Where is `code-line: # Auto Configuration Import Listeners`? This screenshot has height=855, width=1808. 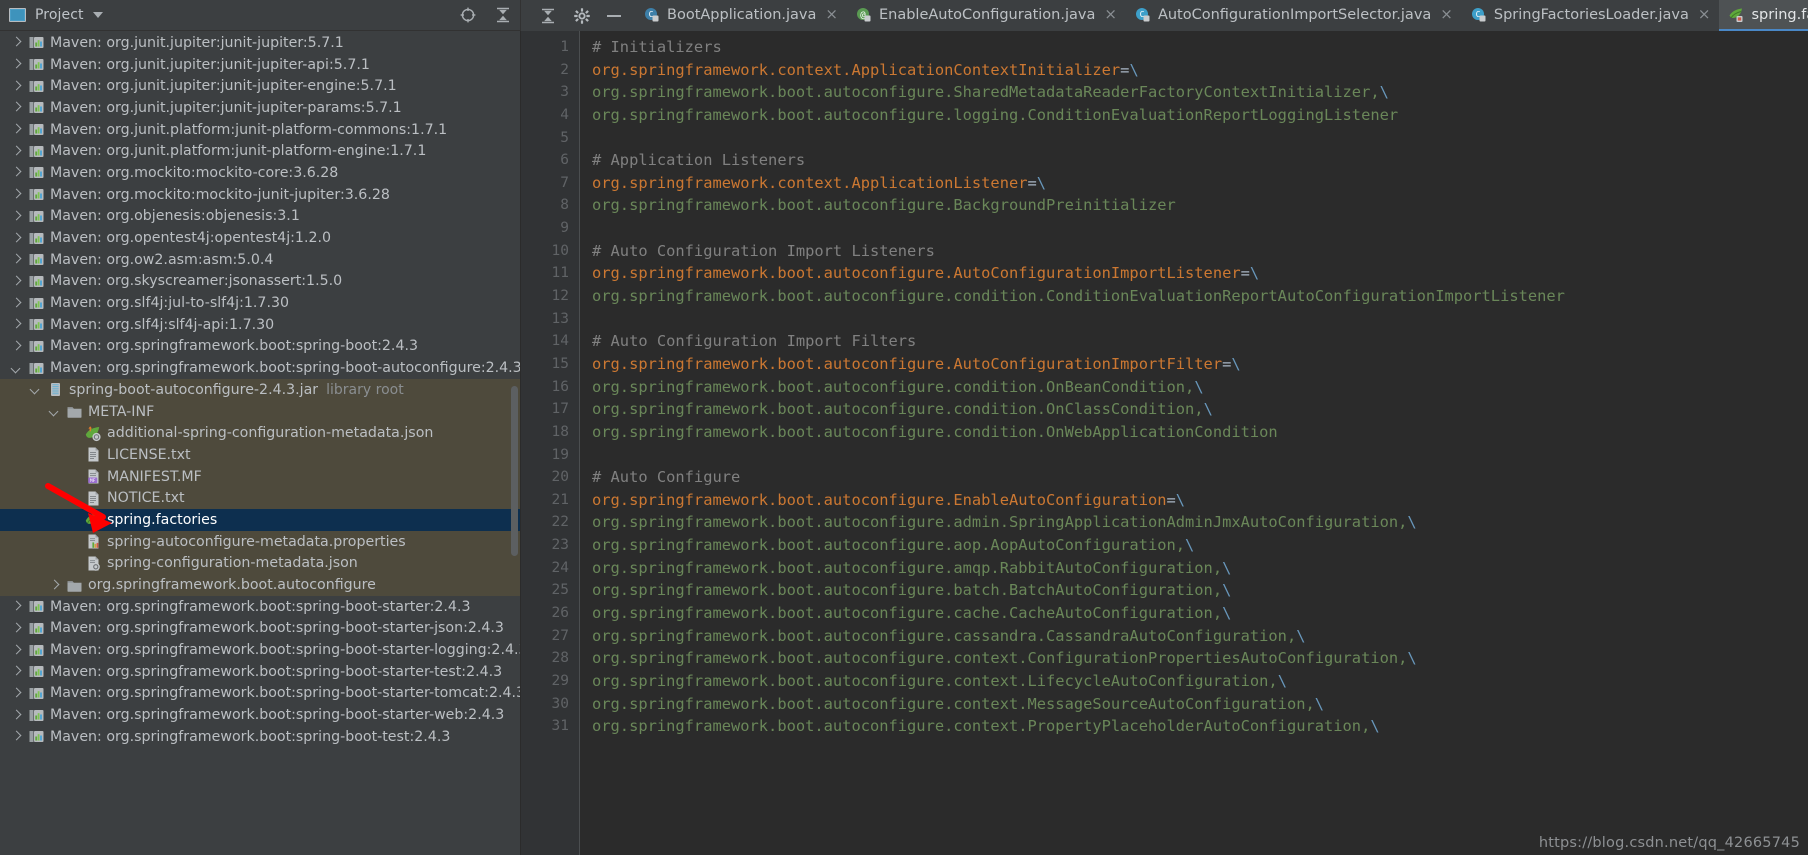
code-line: # Auto Configuration Import Listeners is located at coordinates (1200, 251).